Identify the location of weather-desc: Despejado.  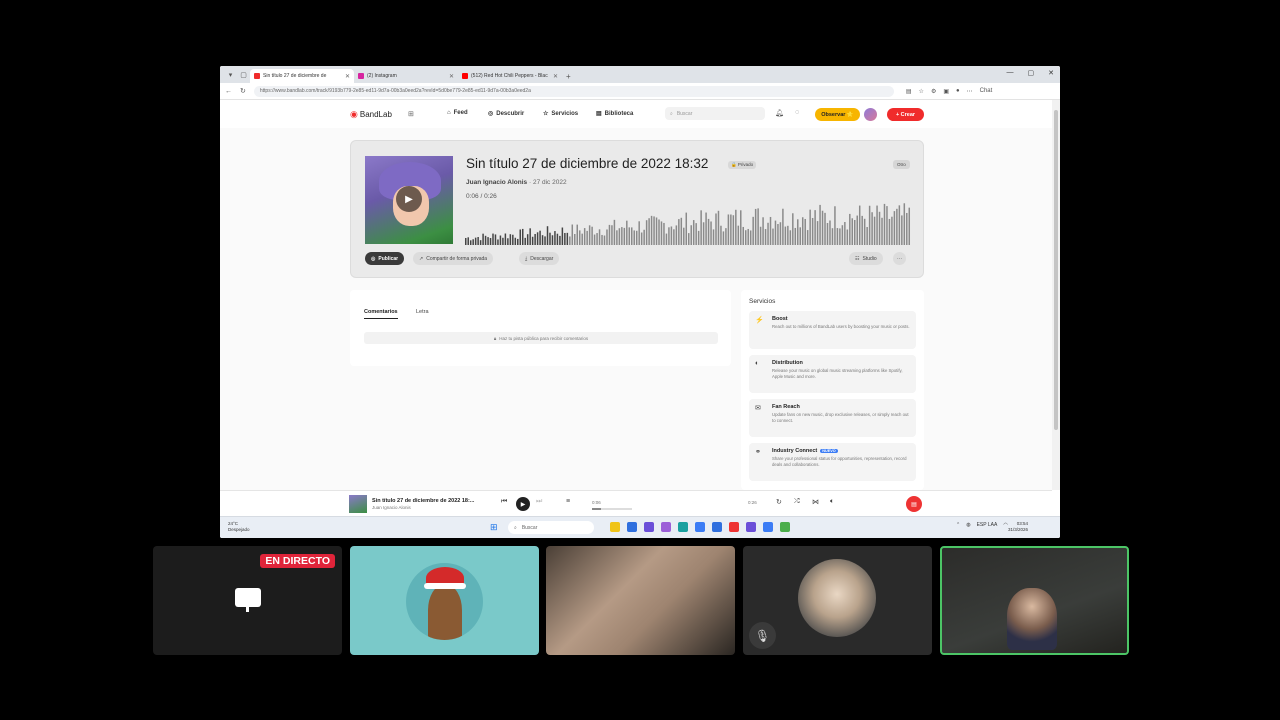
(239, 529).